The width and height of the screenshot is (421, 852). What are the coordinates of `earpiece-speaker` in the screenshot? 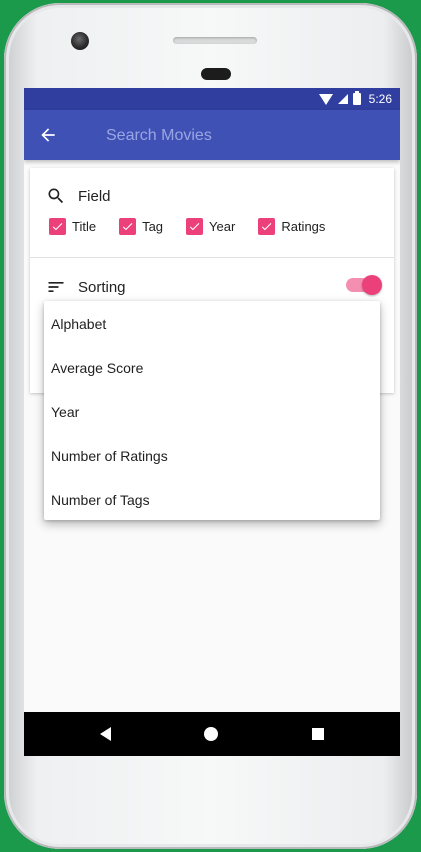 It's located at (215, 40).